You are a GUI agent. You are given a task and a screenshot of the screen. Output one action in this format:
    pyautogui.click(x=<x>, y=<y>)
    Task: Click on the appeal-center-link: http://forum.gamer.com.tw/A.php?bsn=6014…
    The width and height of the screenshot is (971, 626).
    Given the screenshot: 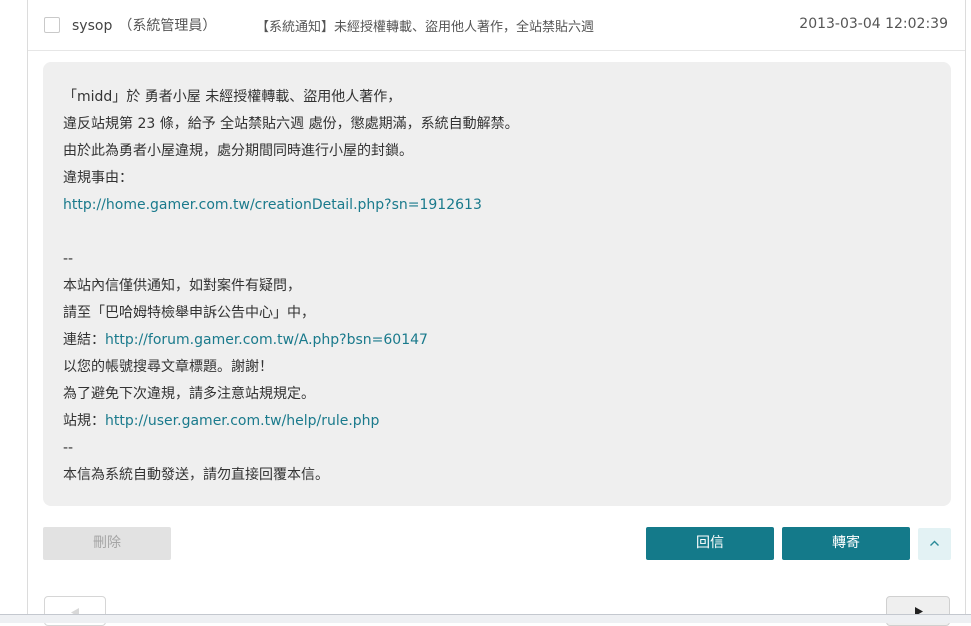 What is the action you would take?
    pyautogui.click(x=266, y=340)
    